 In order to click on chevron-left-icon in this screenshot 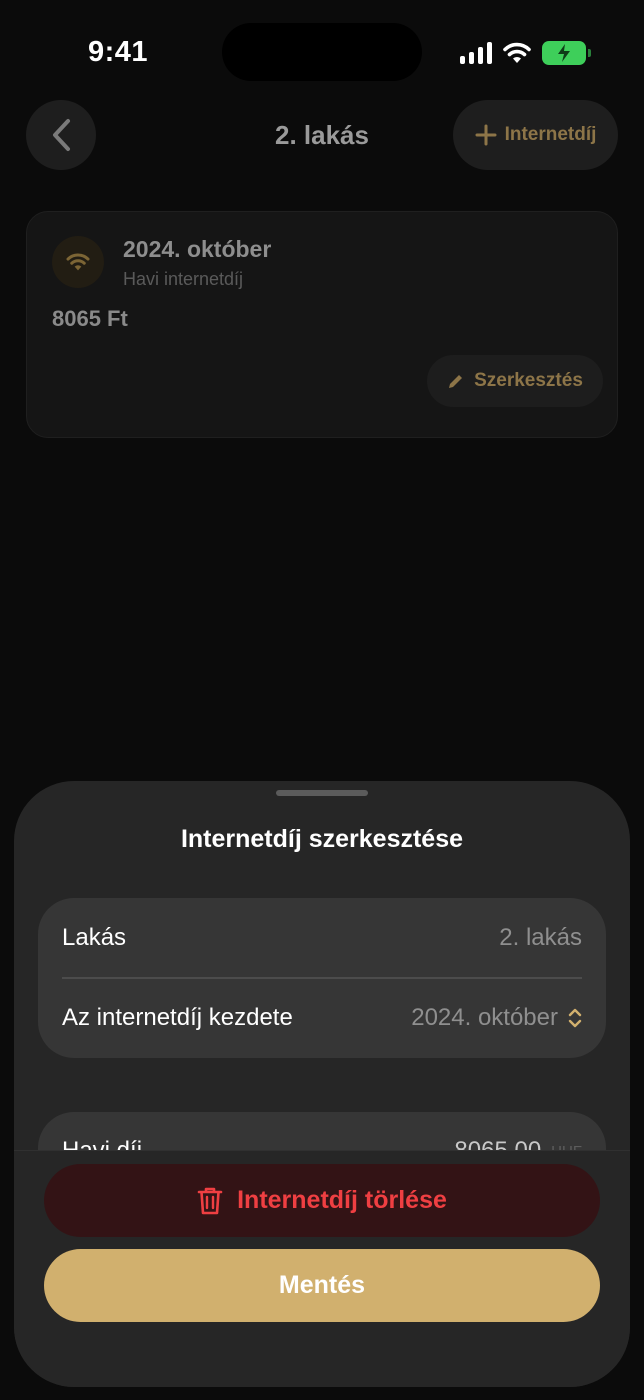, I will do `click(61, 135)`.